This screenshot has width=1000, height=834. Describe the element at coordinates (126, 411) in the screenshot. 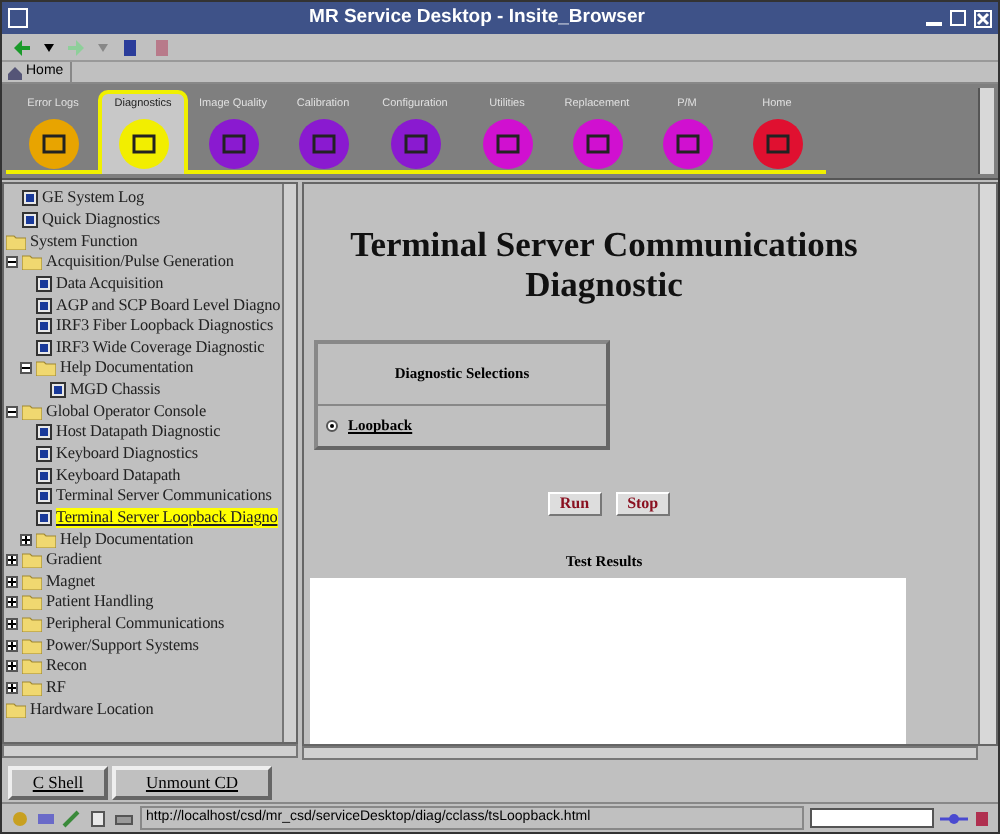

I see `tree-item: Global Operator Console` at that location.